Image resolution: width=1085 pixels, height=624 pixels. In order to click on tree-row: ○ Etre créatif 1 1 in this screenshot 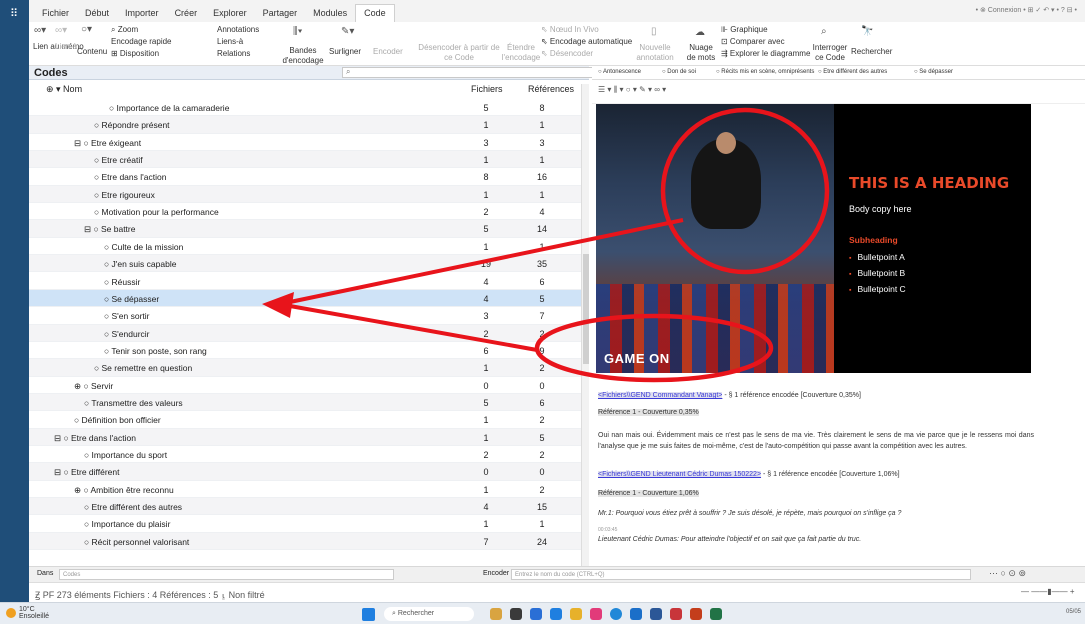, I will do `click(305, 160)`.